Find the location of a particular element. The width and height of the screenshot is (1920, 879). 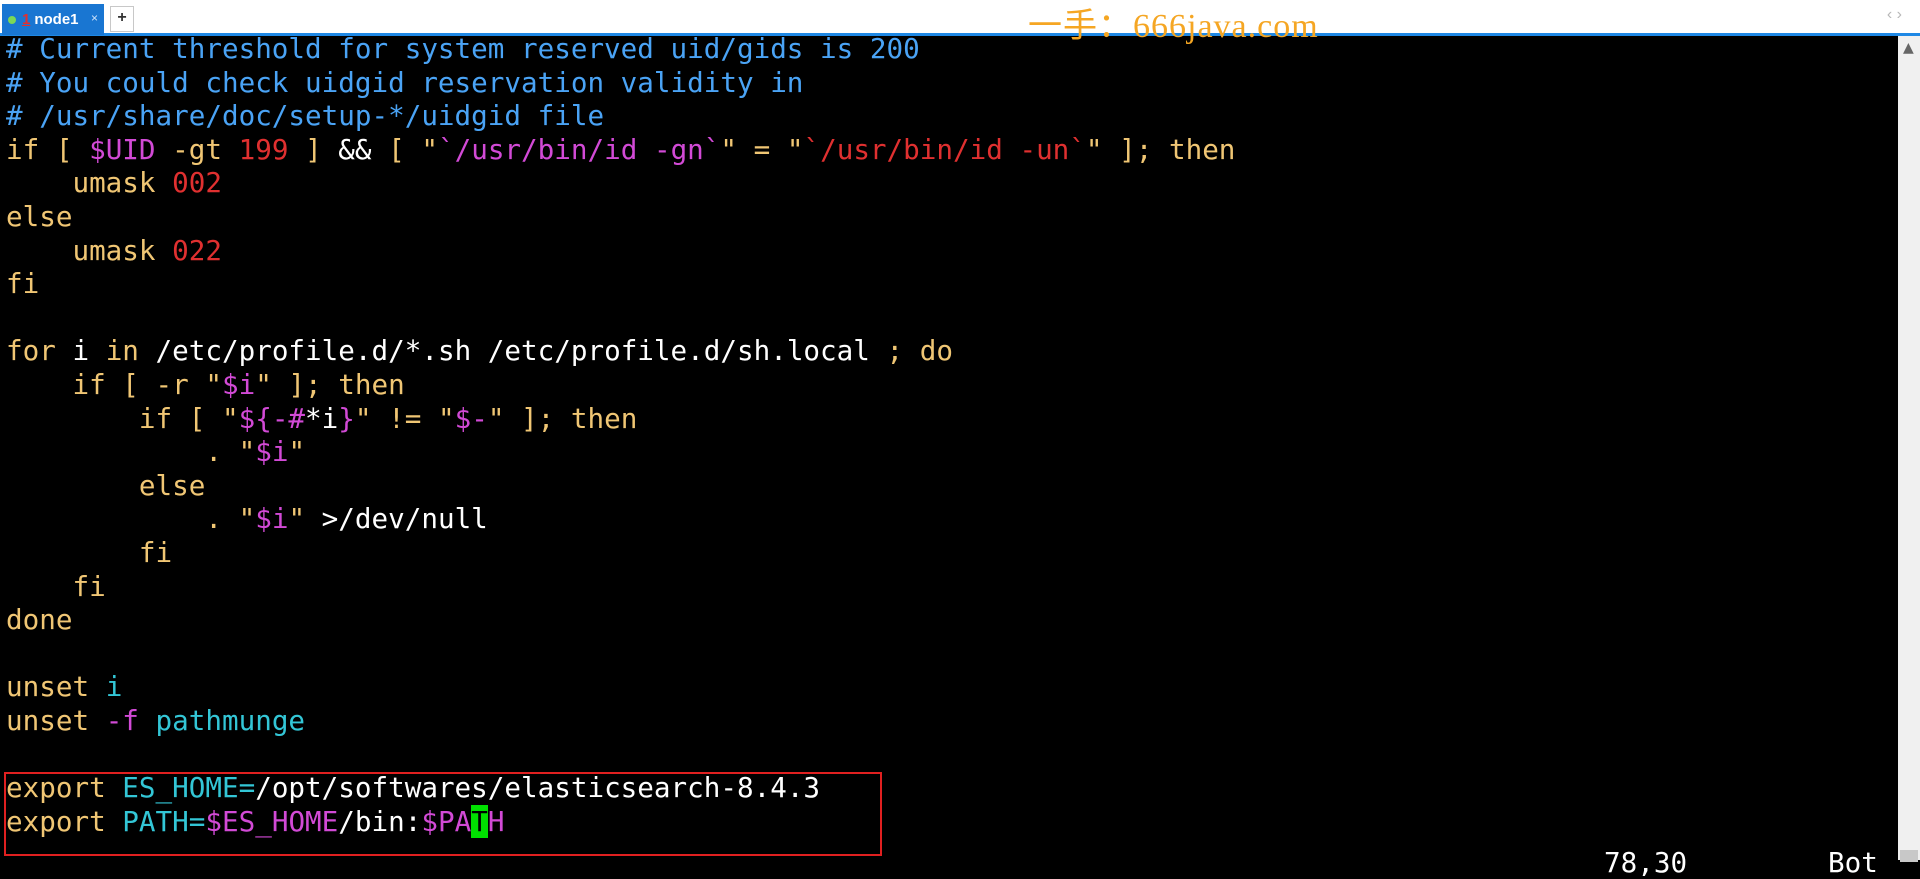

tab-number: 1 is located at coordinates (26, 19).